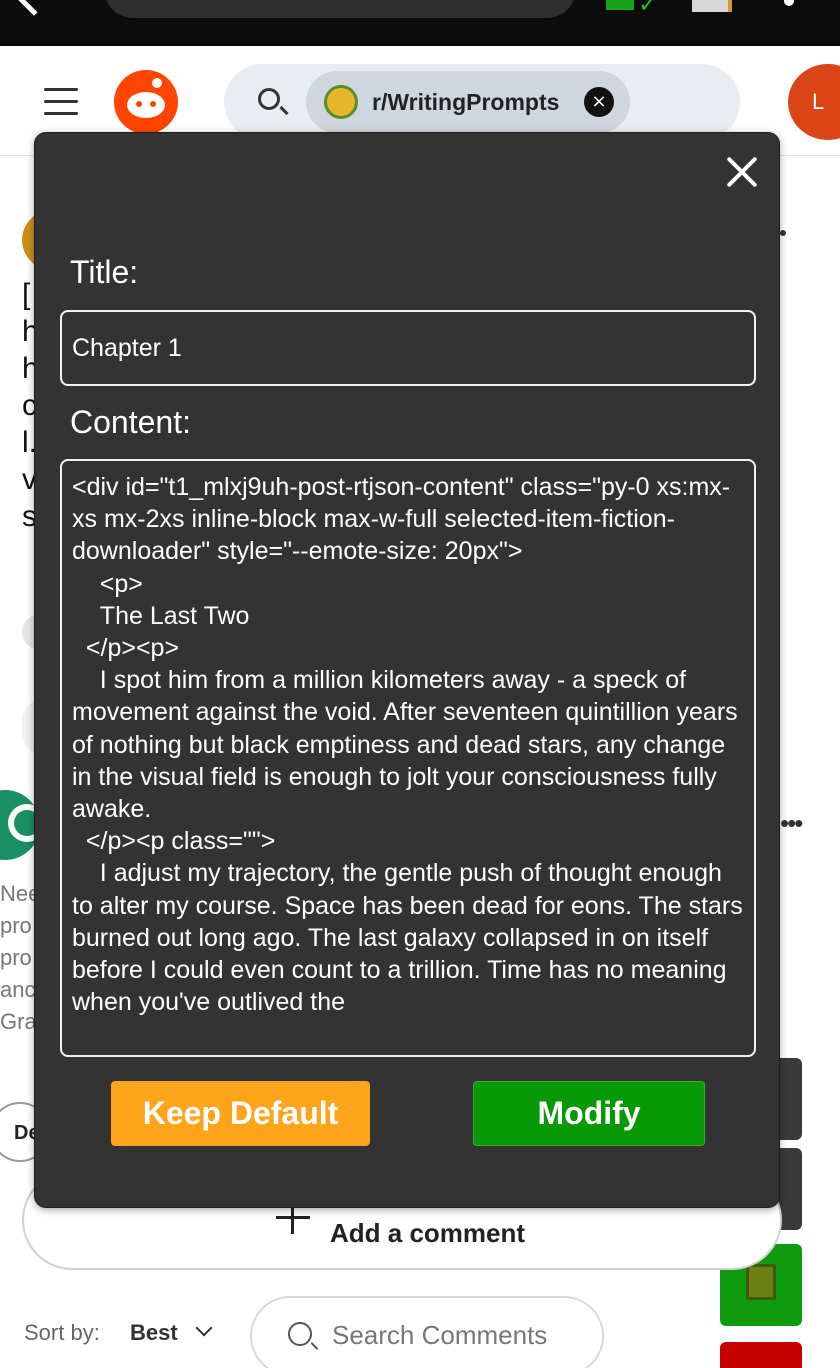 The image size is (840, 1368). I want to click on extension-check-icon: ✓, so click(648, 9).